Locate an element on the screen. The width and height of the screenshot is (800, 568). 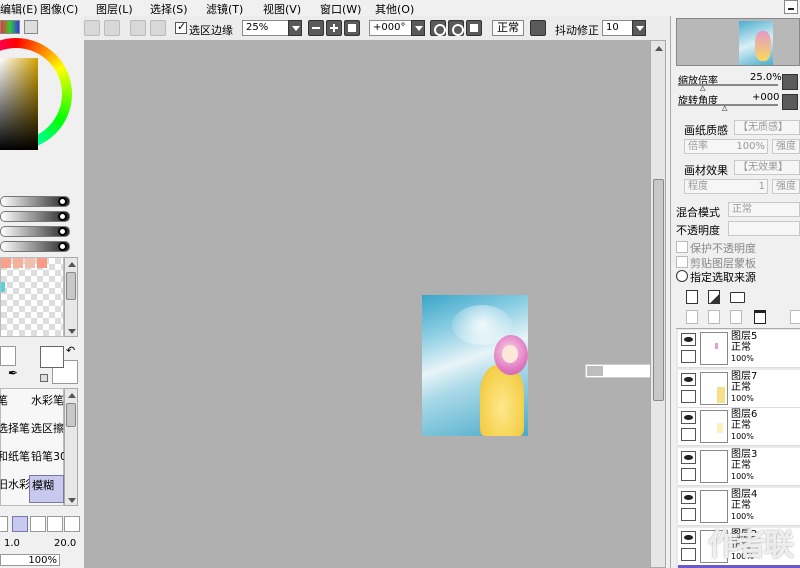
reset-colors-icon is located at coordinates (44, 378).